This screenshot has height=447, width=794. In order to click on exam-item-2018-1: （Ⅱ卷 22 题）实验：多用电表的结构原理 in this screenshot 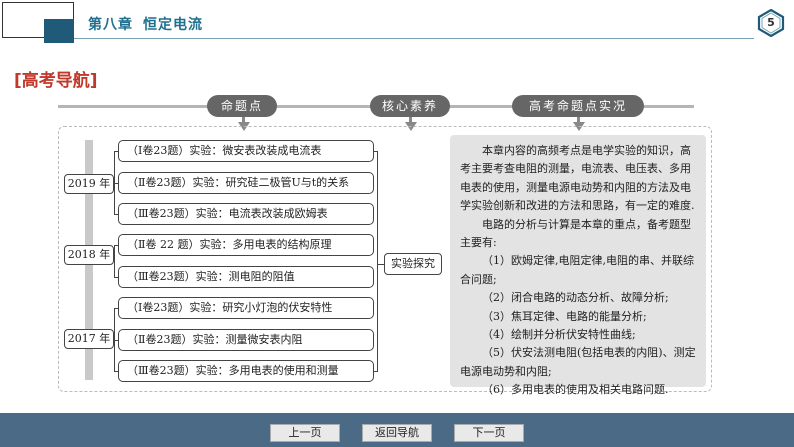, I will do `click(246, 245)`.